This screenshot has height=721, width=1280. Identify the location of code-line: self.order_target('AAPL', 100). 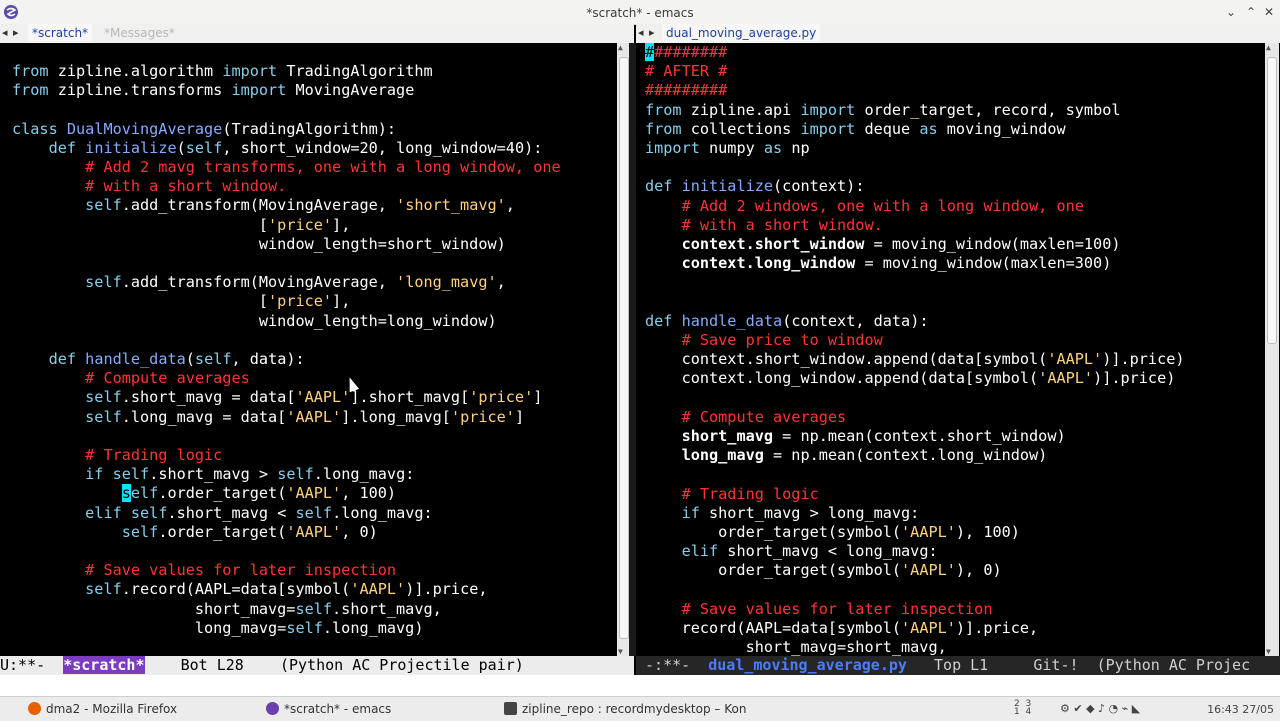
(286, 493).